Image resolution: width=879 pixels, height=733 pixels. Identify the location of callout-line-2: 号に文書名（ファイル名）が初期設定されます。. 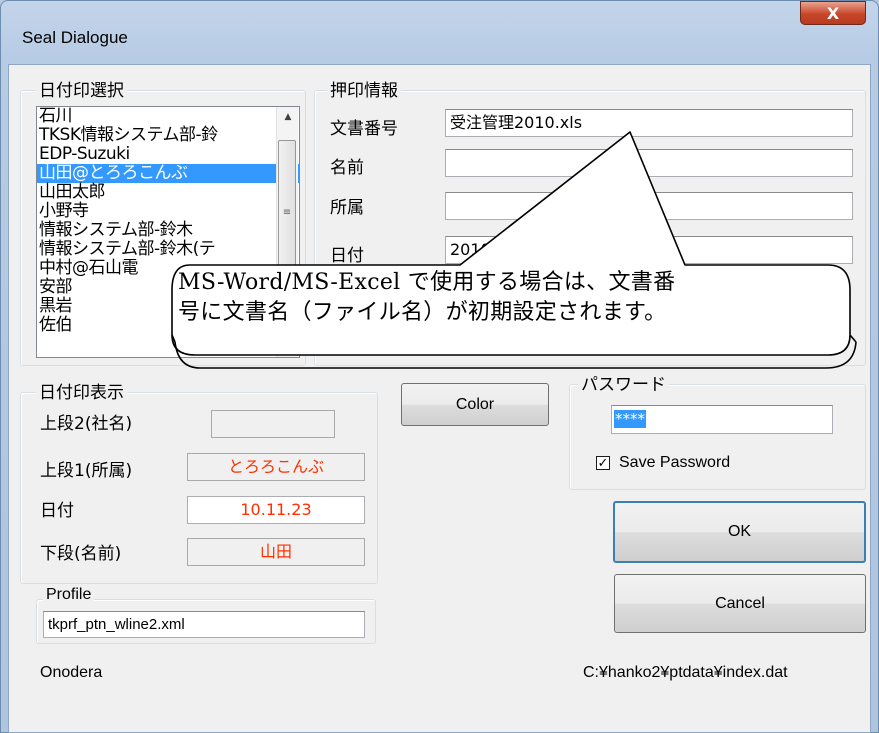
(422, 312).